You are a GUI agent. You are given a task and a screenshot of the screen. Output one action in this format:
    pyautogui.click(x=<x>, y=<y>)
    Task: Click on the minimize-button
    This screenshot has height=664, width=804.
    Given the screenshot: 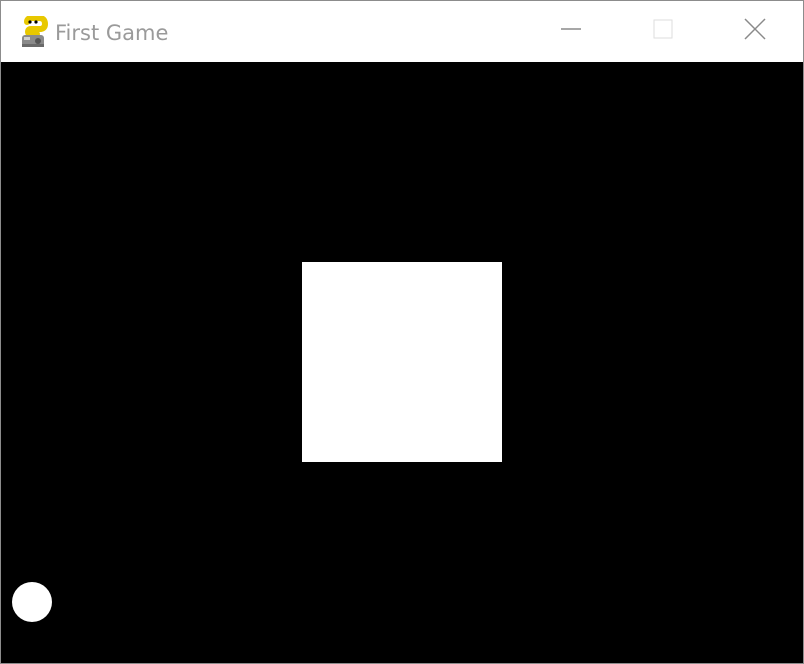 What is the action you would take?
    pyautogui.click(x=571, y=31)
    